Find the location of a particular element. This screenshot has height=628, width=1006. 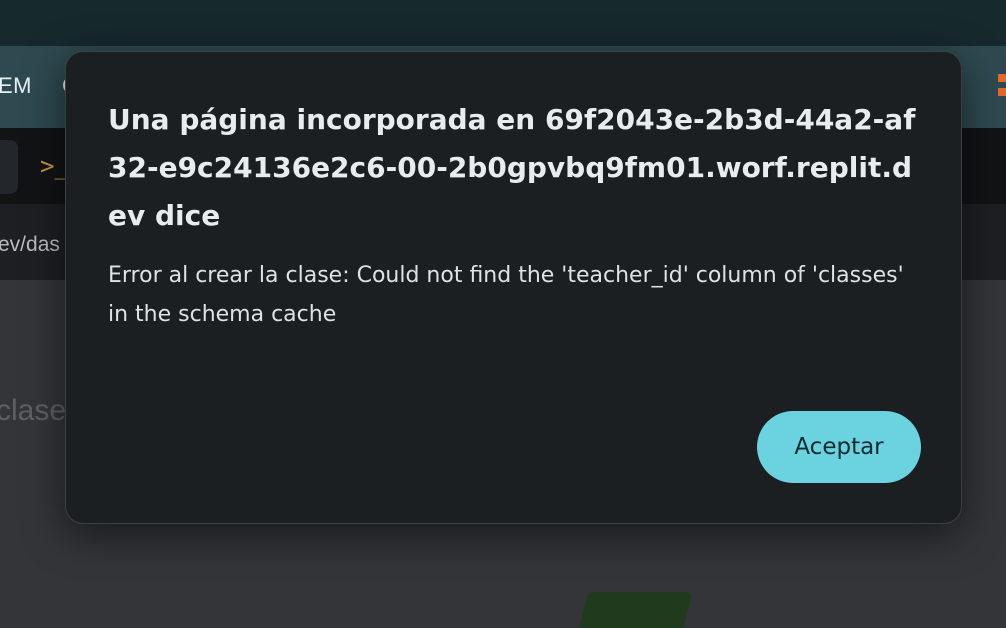

book-illustration is located at coordinates (634, 610).